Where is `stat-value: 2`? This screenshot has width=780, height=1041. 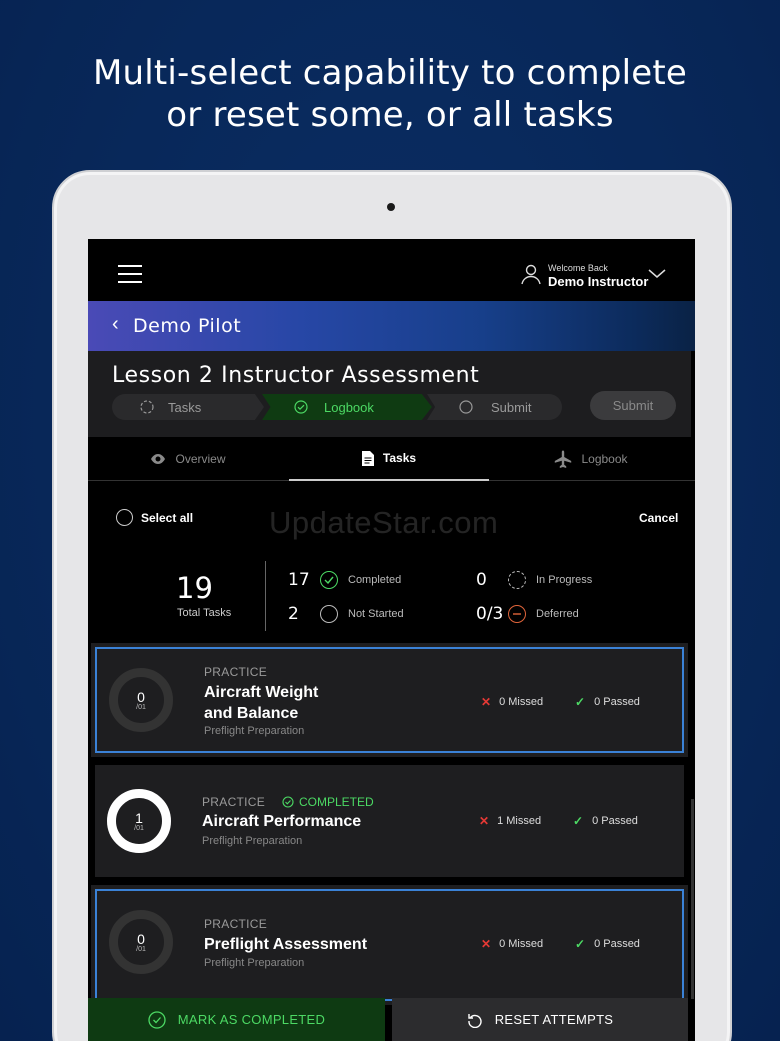
stat-value: 2 is located at coordinates (293, 614).